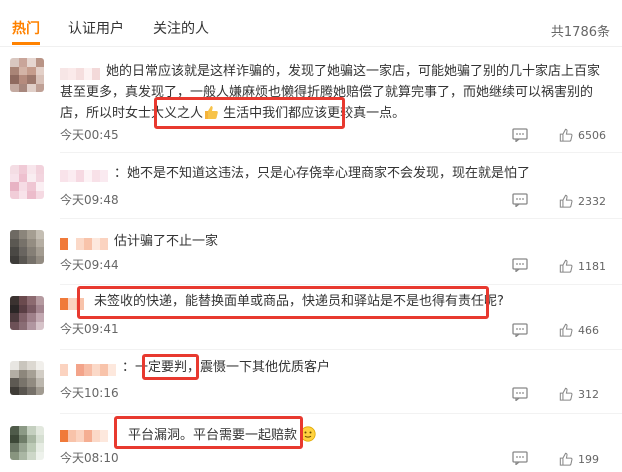 The height and width of the screenshot is (472, 622). I want to click on comment-prefix: ：, so click(129, 367).